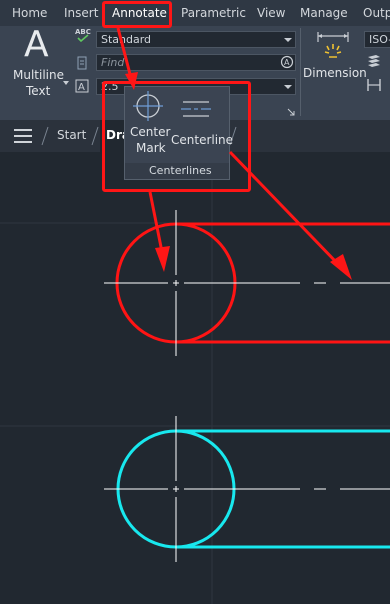 Image resolution: width=390 pixels, height=604 pixels. I want to click on dimension-button: Dimension, so click(334, 61).